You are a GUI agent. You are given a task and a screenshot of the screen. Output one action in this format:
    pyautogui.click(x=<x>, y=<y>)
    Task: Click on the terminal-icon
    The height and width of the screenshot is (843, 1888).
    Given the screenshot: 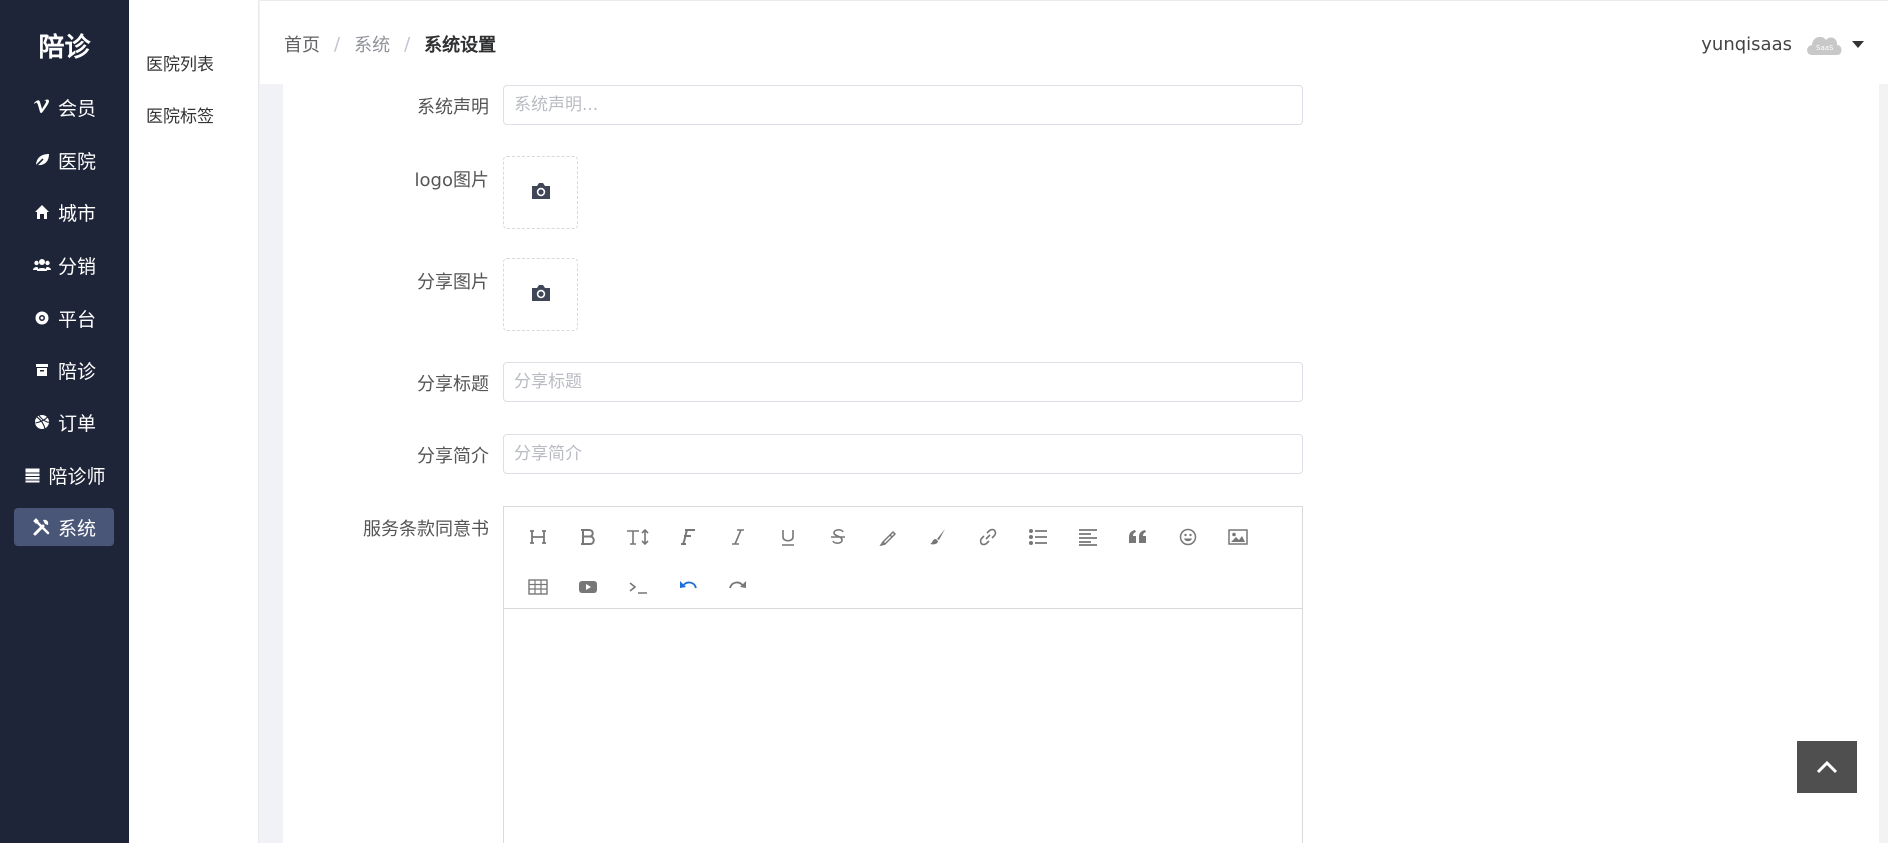 What is the action you would take?
    pyautogui.click(x=638, y=588)
    